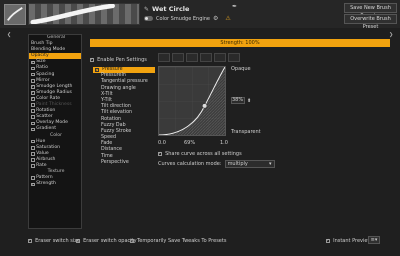  I want to click on curve-value-box: 38% ⬍, so click(241, 100).